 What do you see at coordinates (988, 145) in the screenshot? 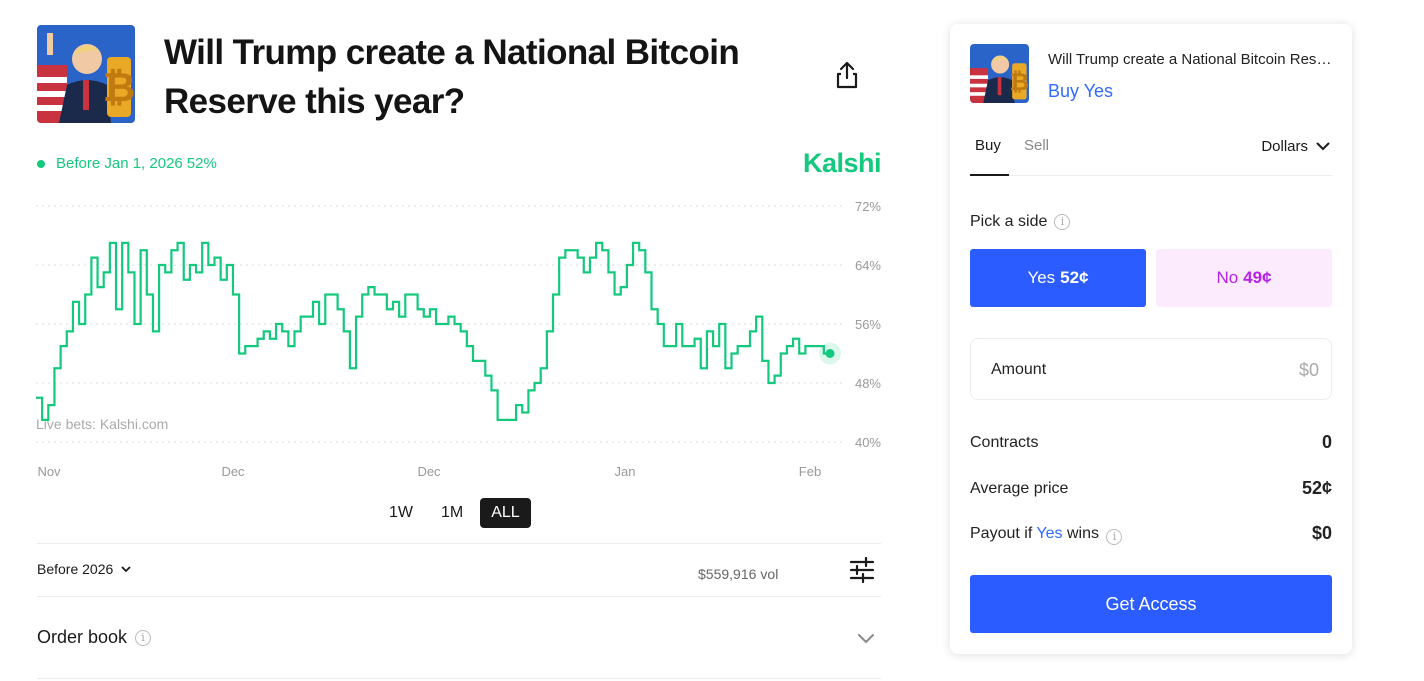
I see `tab-buy: Buy` at bounding box center [988, 145].